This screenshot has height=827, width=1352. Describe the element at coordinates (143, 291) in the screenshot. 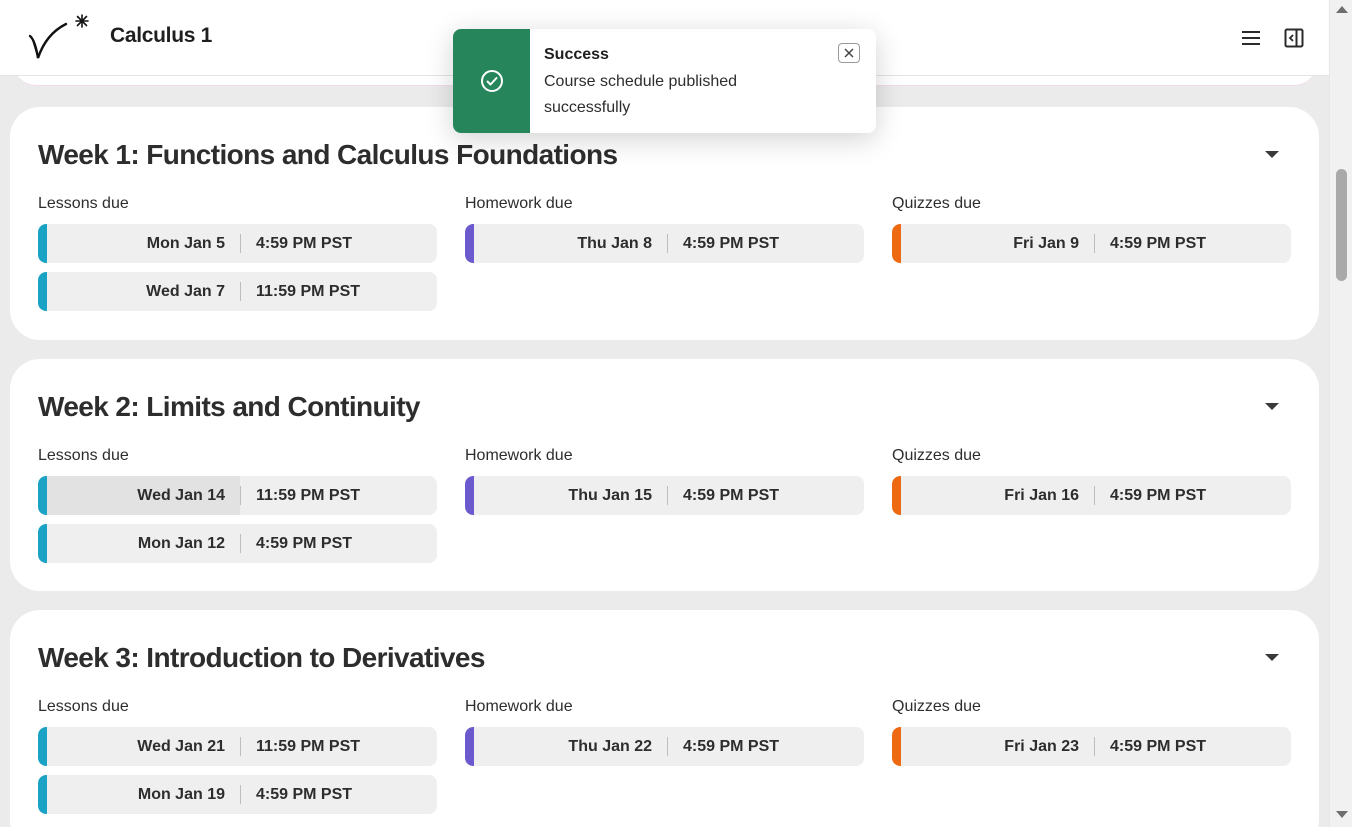

I see `due-date: Wed Jan 7` at that location.